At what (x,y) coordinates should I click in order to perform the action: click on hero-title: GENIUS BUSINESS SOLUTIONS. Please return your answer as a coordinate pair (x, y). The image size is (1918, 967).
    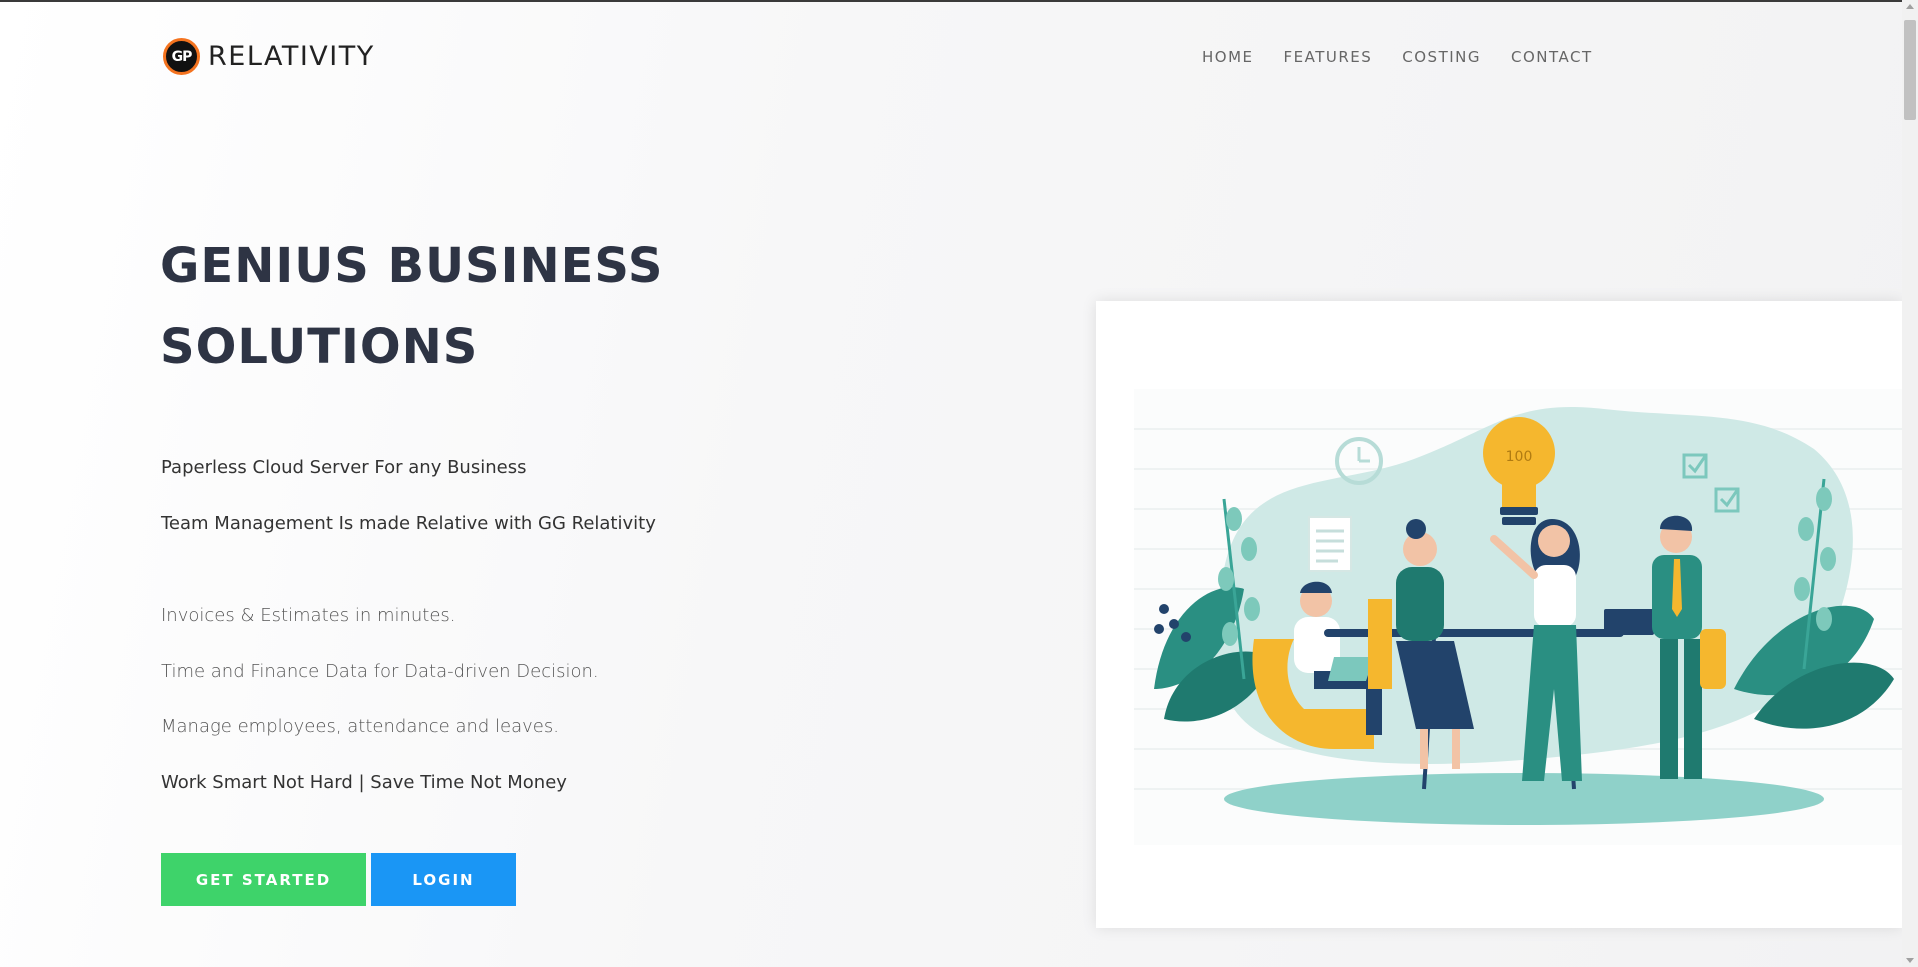
    Looking at the image, I should click on (412, 306).